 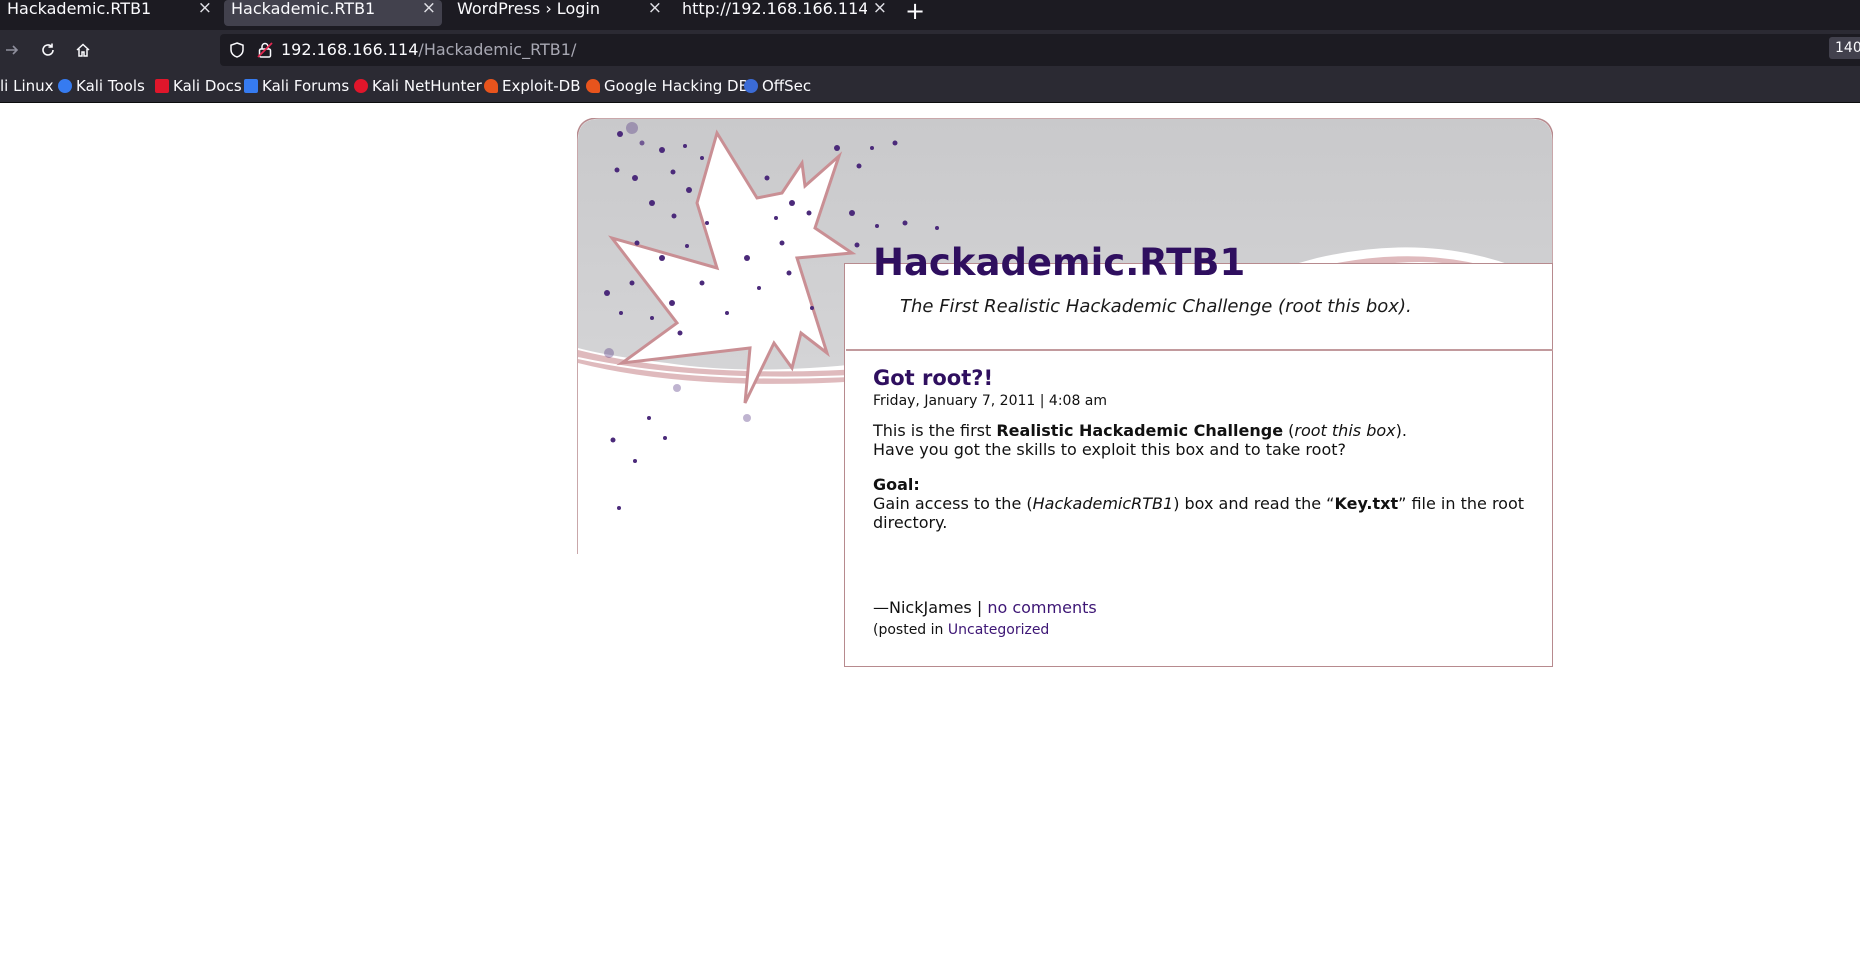 What do you see at coordinates (1059, 262) in the screenshot?
I see `blog-title: Hackademic.RTB1` at bounding box center [1059, 262].